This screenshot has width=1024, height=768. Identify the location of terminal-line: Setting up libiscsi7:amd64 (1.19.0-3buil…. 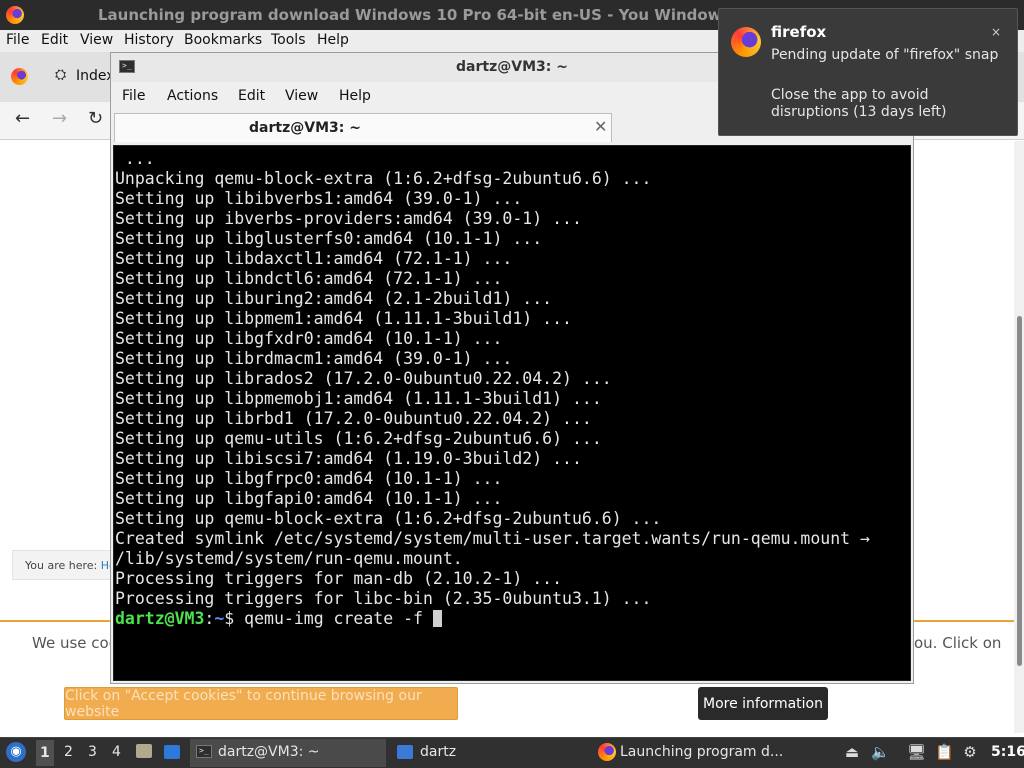
(348, 458).